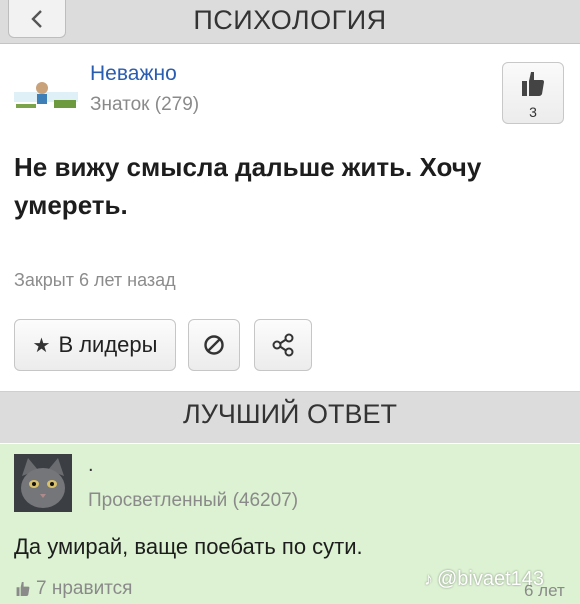  Describe the element at coordinates (95, 280) in the screenshot. I see `question-status: Закрыт 6 лет назад` at that location.